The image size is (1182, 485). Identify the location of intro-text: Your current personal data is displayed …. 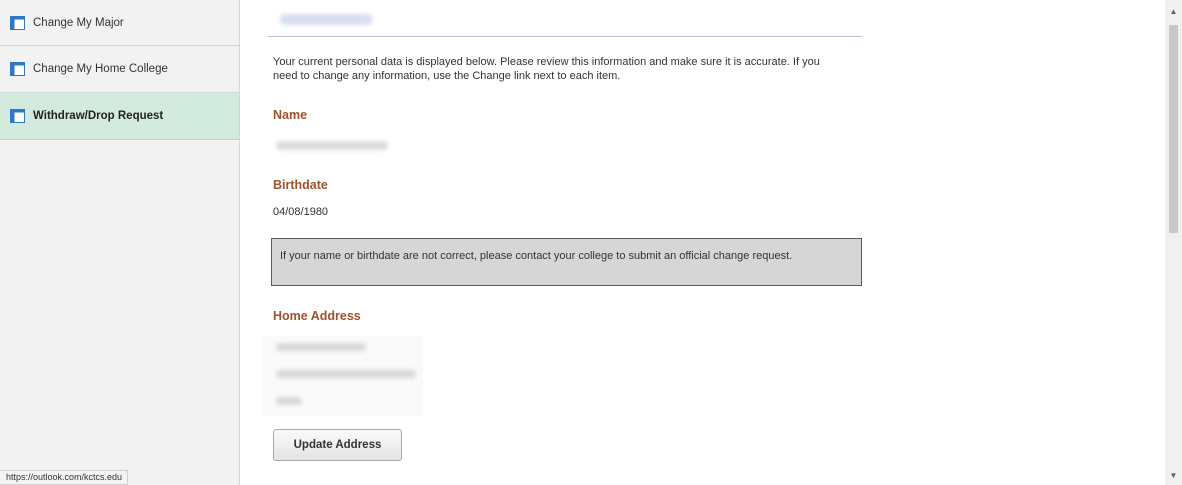
(546, 69).